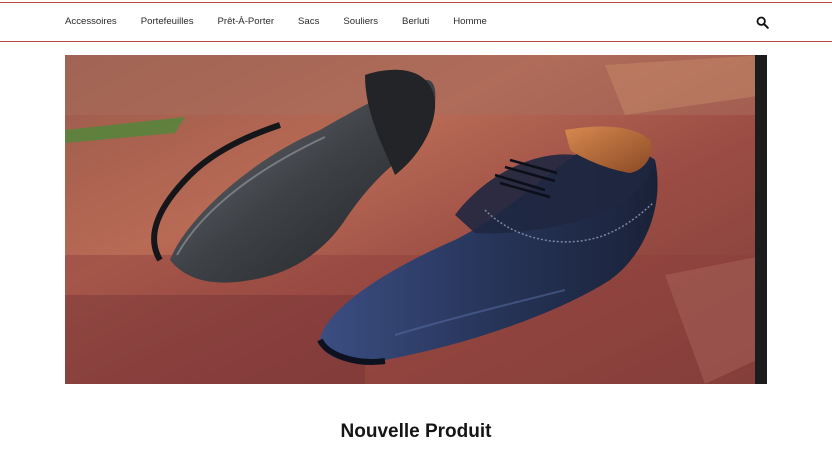 The width and height of the screenshot is (832, 468). I want to click on nav-item-portefeuilles: Portefeuilles, so click(167, 21).